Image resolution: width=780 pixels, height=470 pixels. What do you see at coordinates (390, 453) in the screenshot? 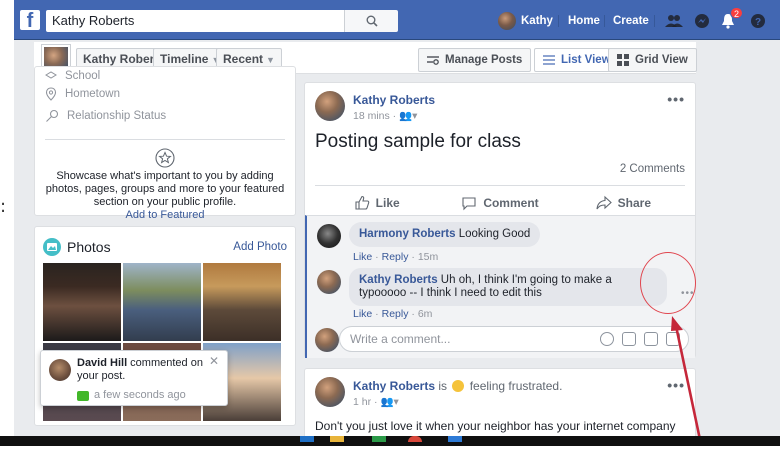
I see `os-taskbar` at bounding box center [390, 453].